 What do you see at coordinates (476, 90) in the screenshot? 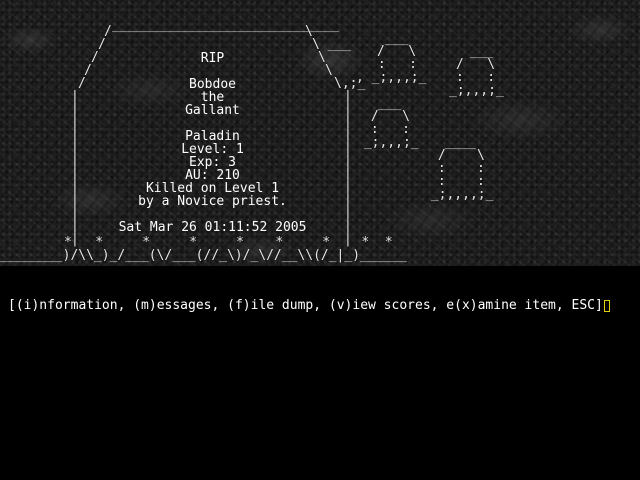
I see `grave-3-base: _;,,,;_` at bounding box center [476, 90].